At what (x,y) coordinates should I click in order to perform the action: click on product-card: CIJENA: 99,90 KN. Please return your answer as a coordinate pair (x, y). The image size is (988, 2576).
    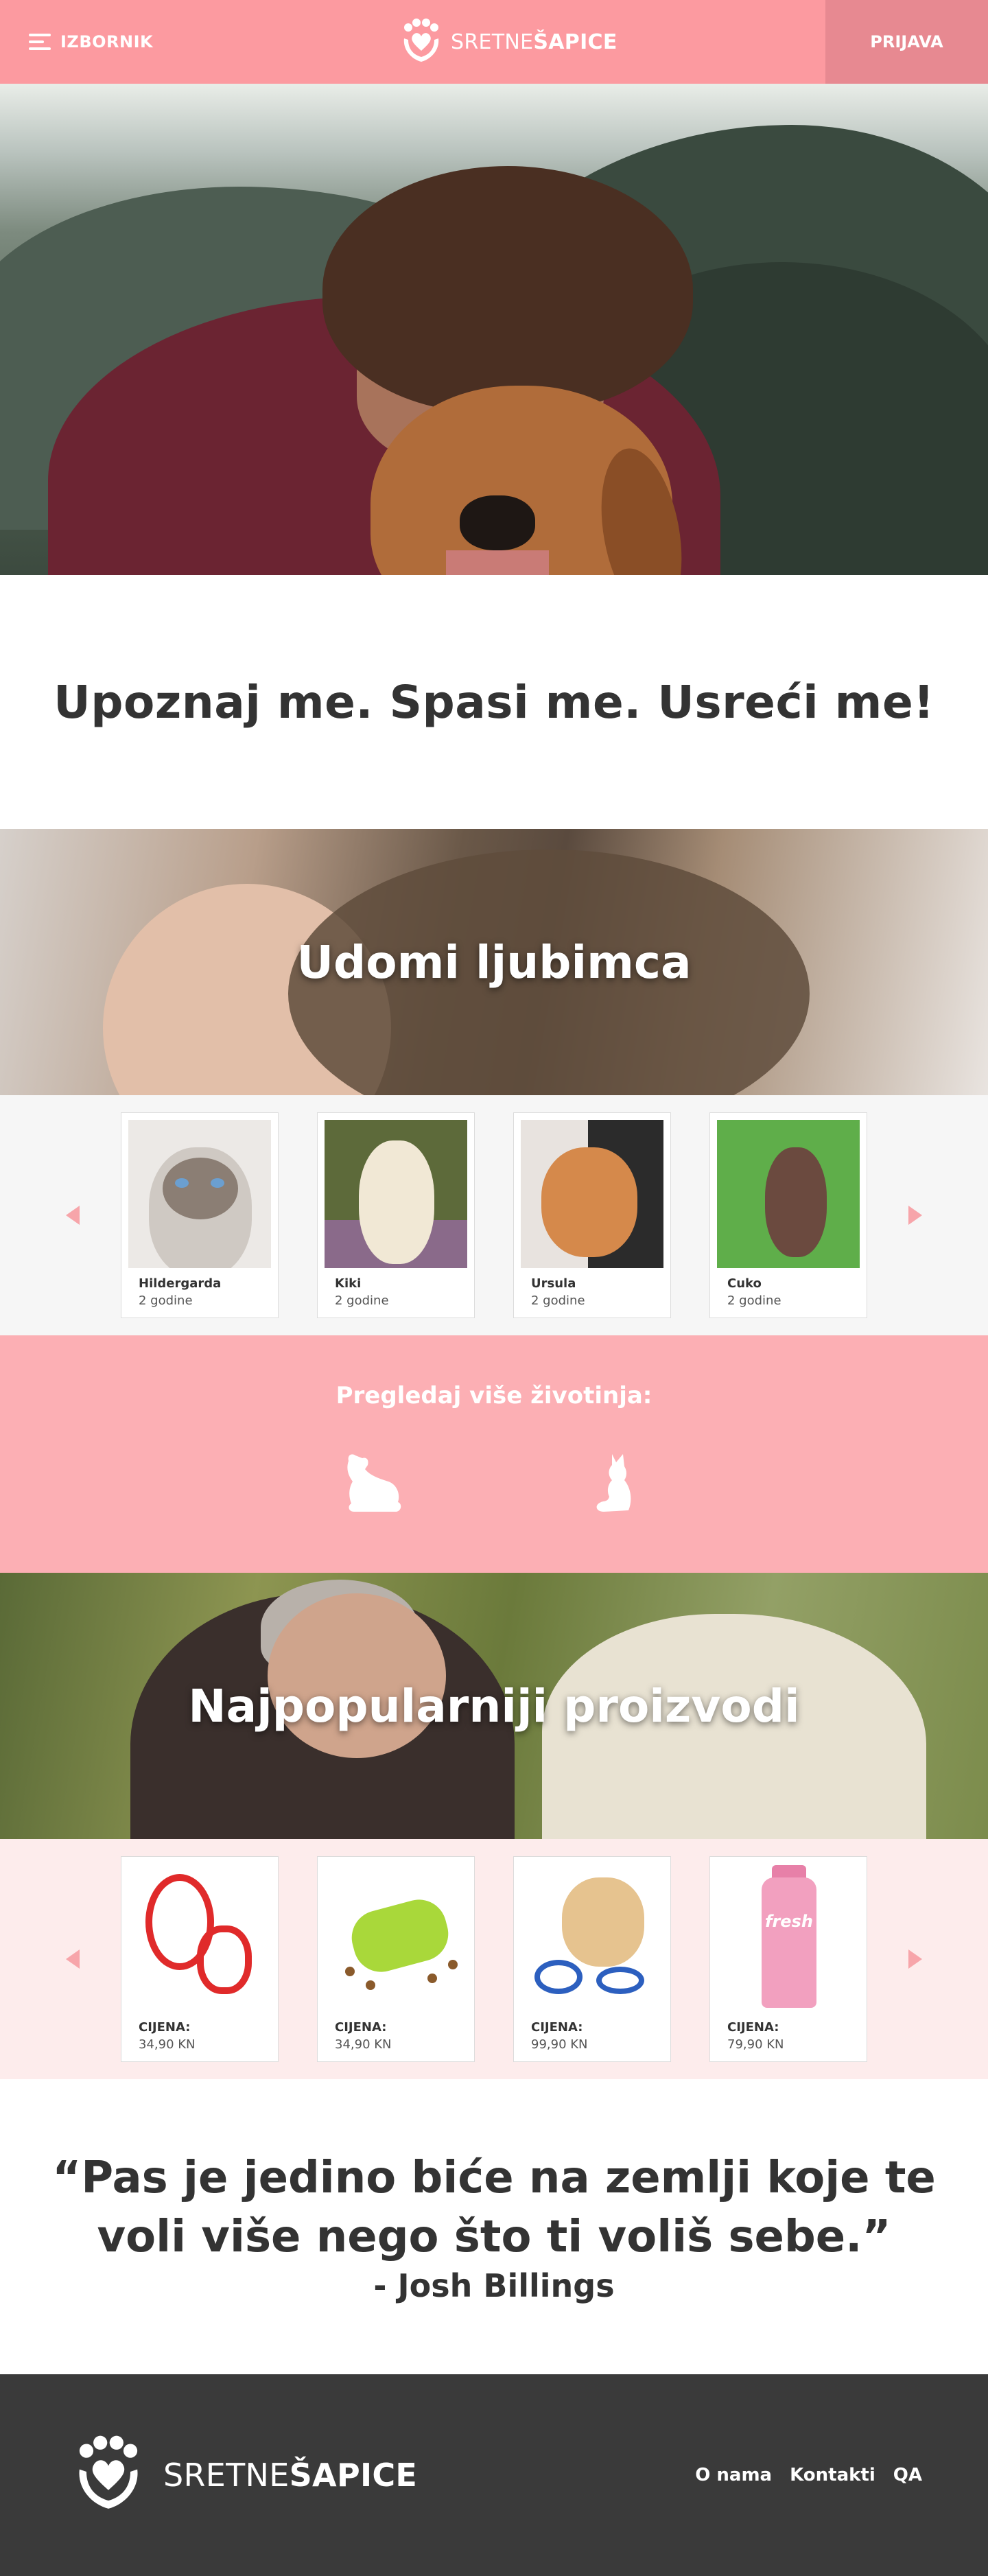
    Looking at the image, I should click on (592, 1959).